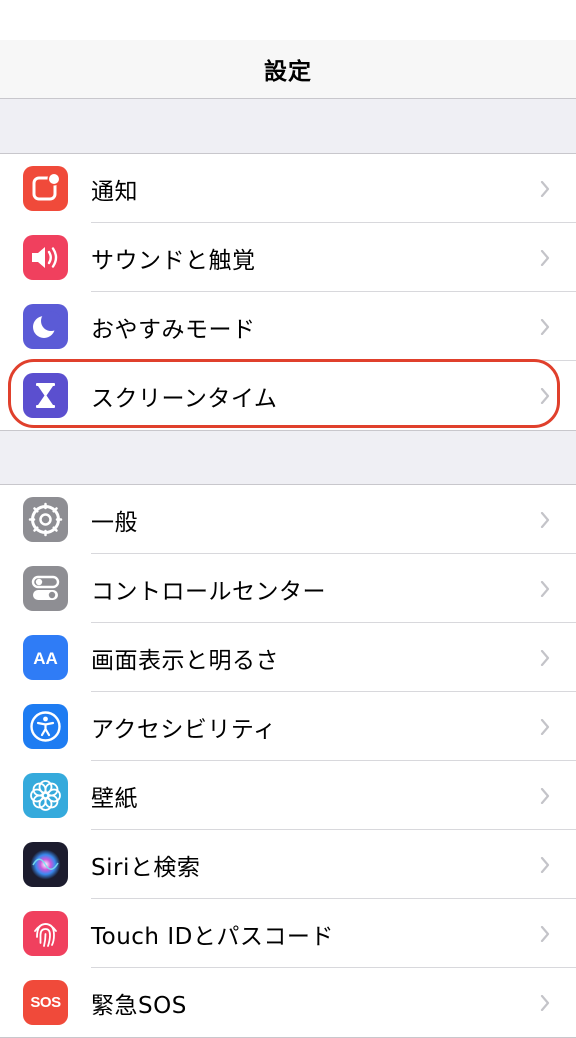 The image size is (576, 1038). I want to click on settings-item-display-brightness: AA 画面表示と明るさ, so click(288, 657).